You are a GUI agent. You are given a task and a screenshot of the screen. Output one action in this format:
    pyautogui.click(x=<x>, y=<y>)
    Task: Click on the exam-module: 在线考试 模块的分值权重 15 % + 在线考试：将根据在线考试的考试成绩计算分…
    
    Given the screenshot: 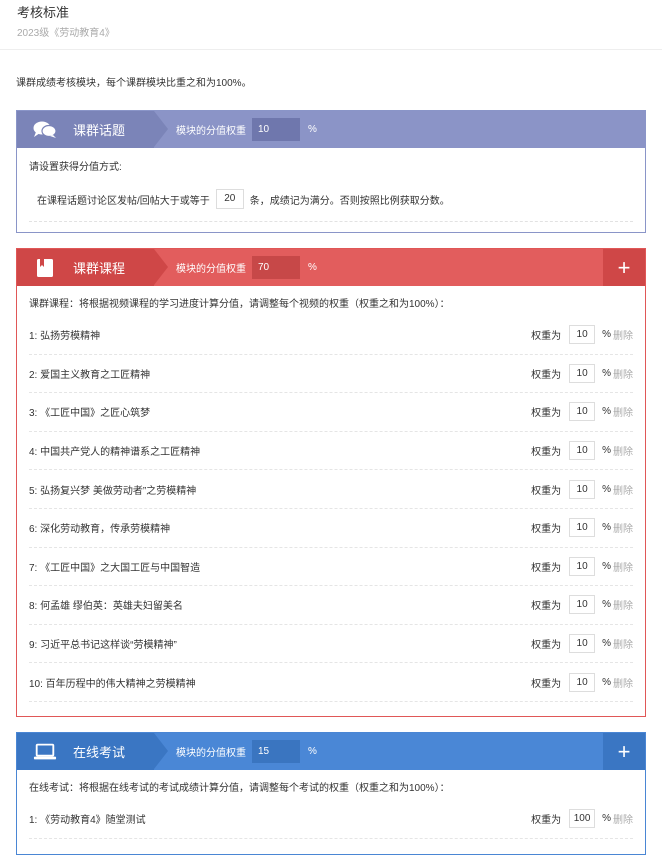 What is the action you would take?
    pyautogui.click(x=331, y=793)
    